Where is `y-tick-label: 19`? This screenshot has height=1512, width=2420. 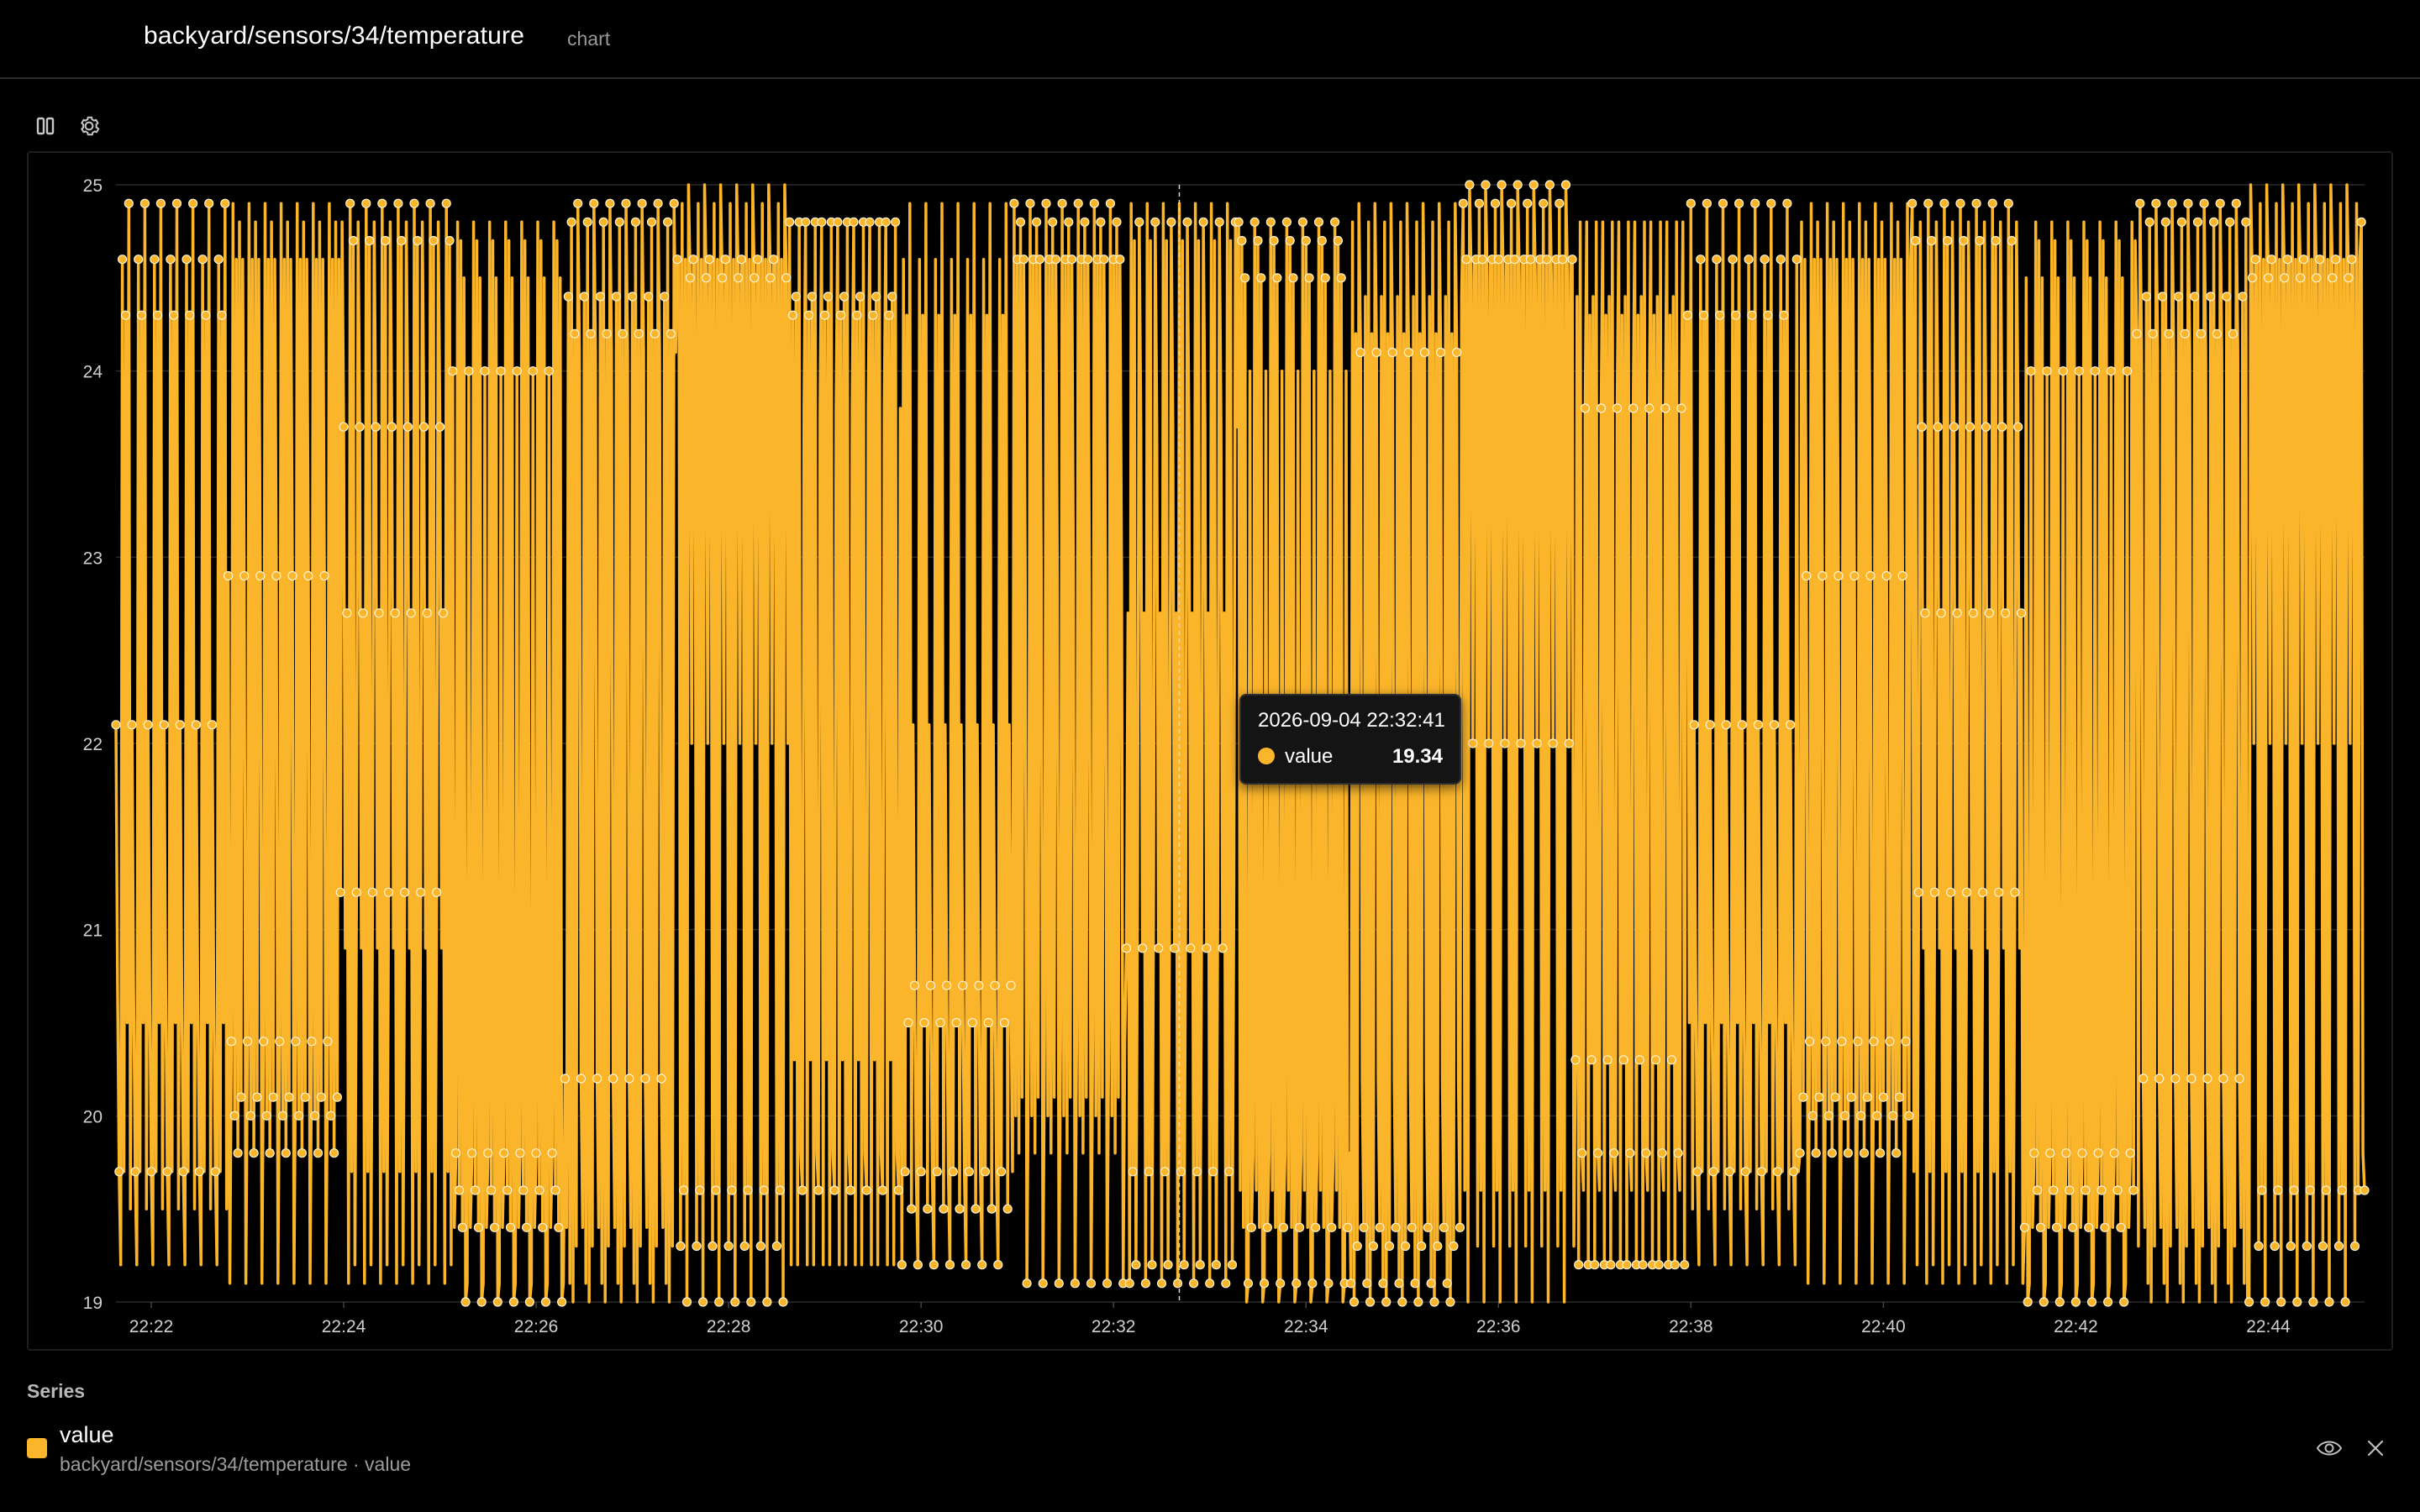 y-tick-label: 19 is located at coordinates (93, 1303).